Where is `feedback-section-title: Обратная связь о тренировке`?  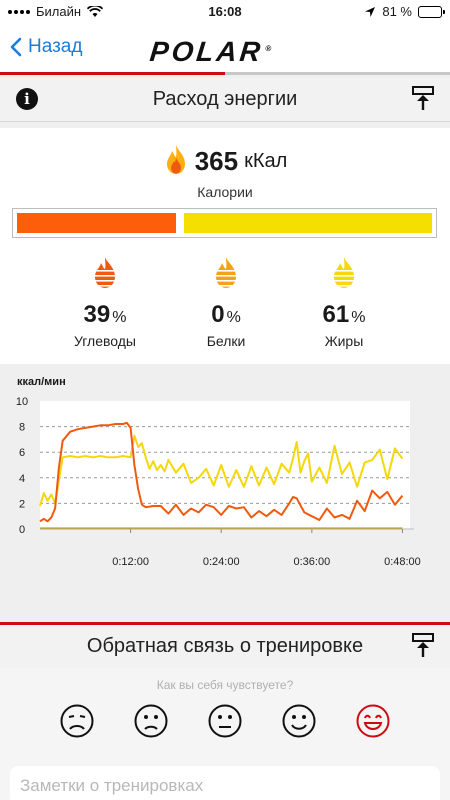 feedback-section-title: Обратная связь о тренировке is located at coordinates (225, 646).